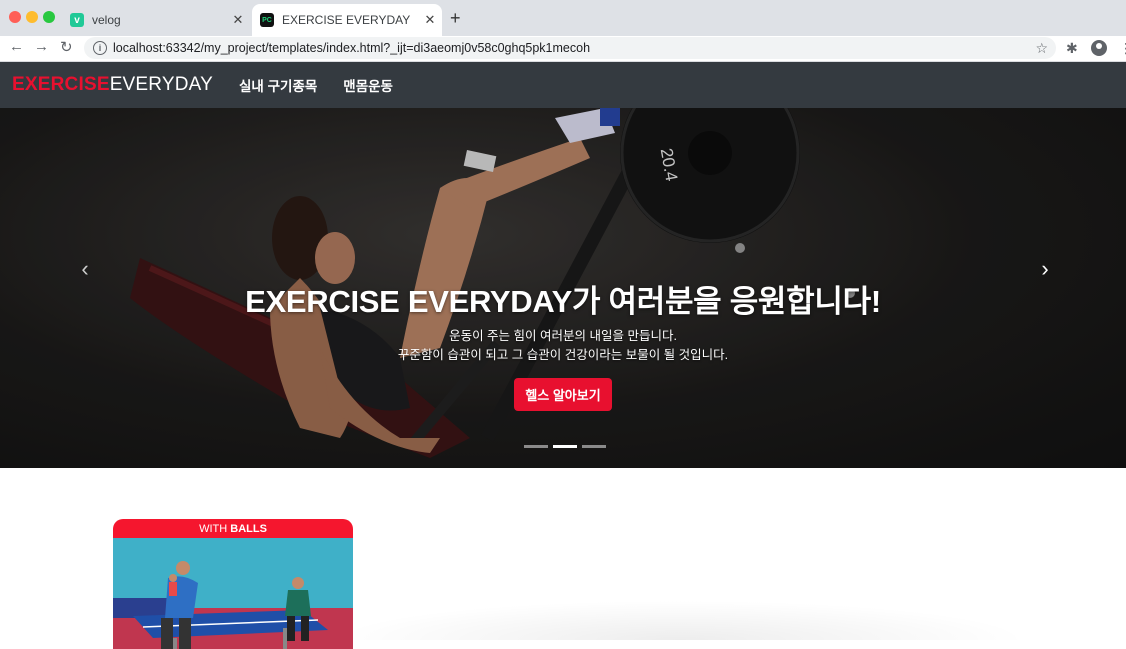 The width and height of the screenshot is (1126, 649). What do you see at coordinates (278, 85) in the screenshot?
I see `nav-link-indoor-ball-sports: 실내 구기종목` at bounding box center [278, 85].